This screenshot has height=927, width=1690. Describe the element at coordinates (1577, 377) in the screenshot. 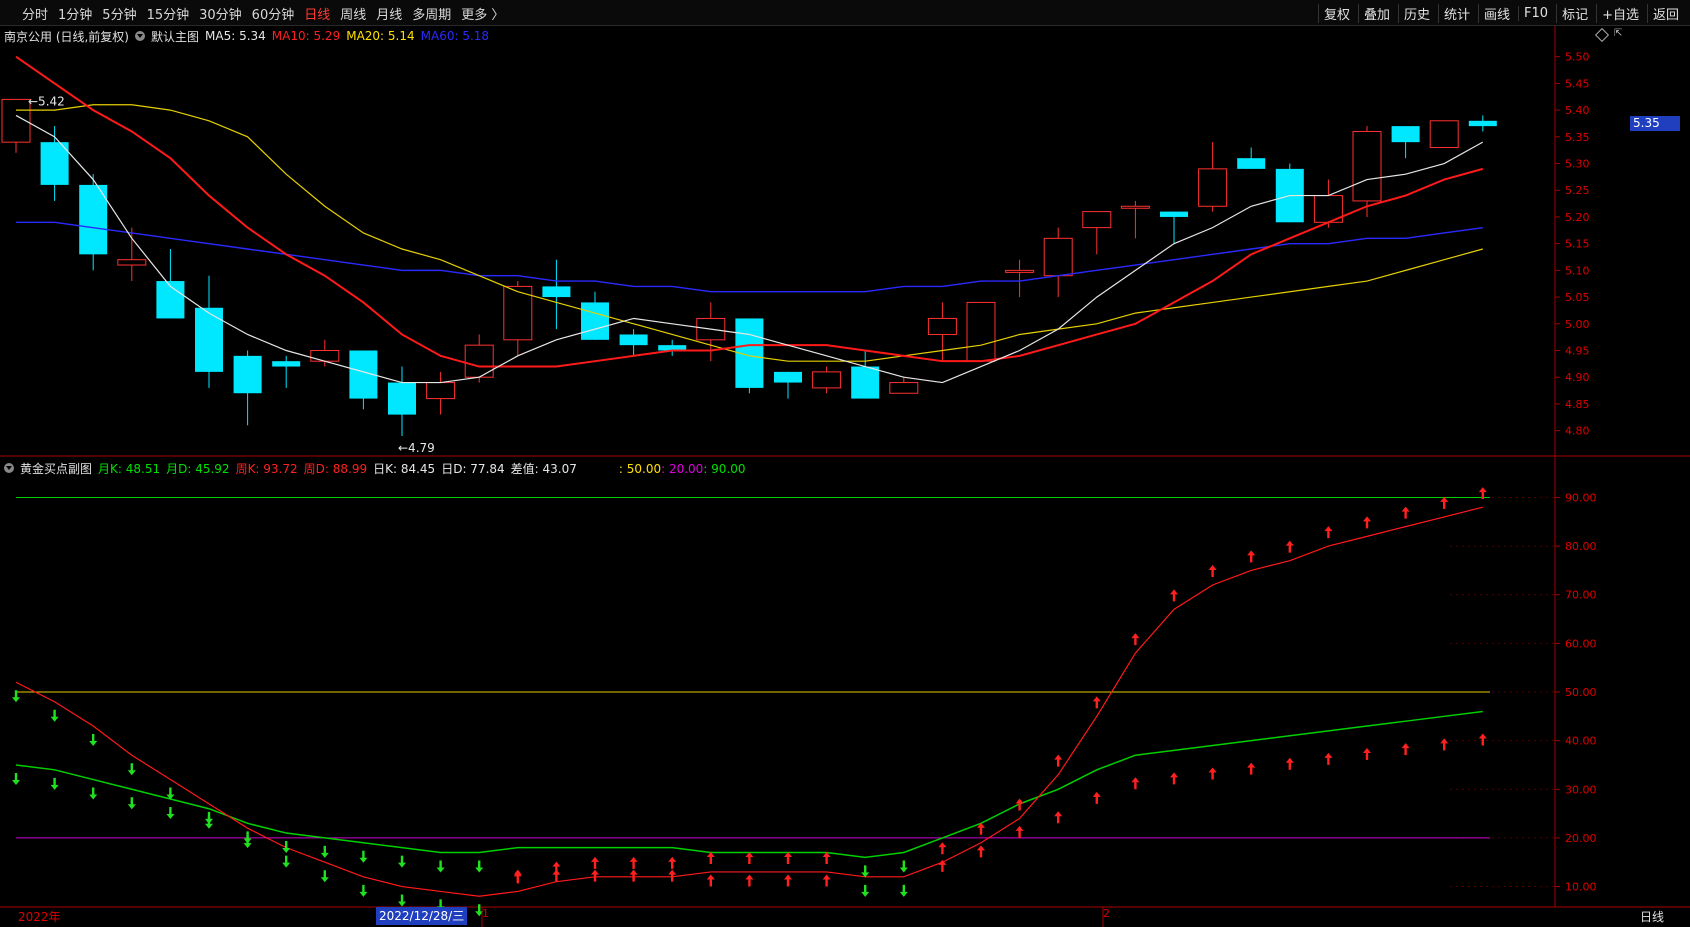

I see `y-tick-label: 4.90` at that location.